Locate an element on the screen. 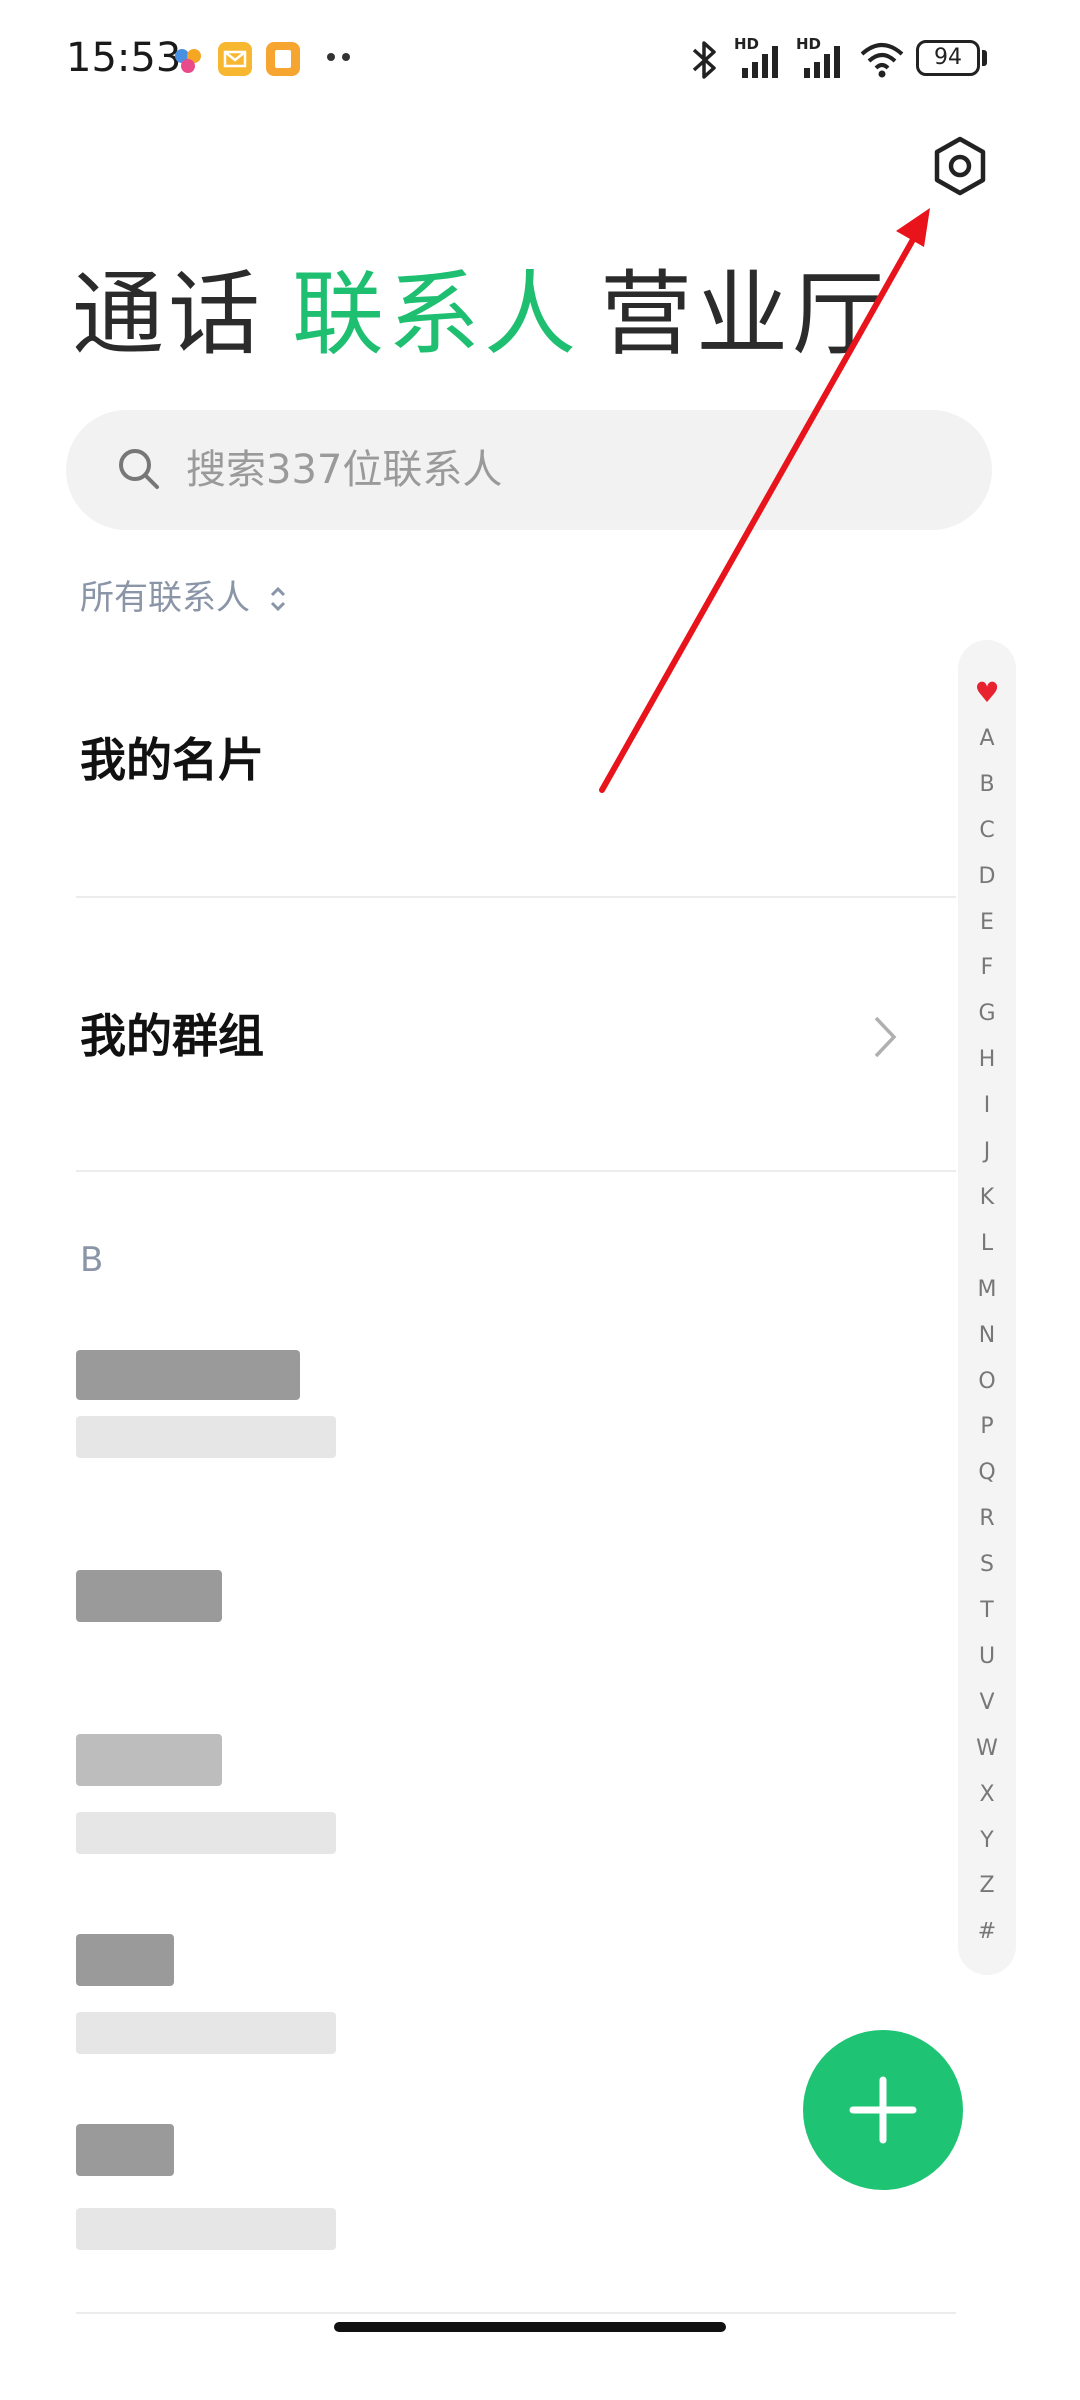 The width and height of the screenshot is (1080, 2400). mail-app-icon is located at coordinates (235, 59).